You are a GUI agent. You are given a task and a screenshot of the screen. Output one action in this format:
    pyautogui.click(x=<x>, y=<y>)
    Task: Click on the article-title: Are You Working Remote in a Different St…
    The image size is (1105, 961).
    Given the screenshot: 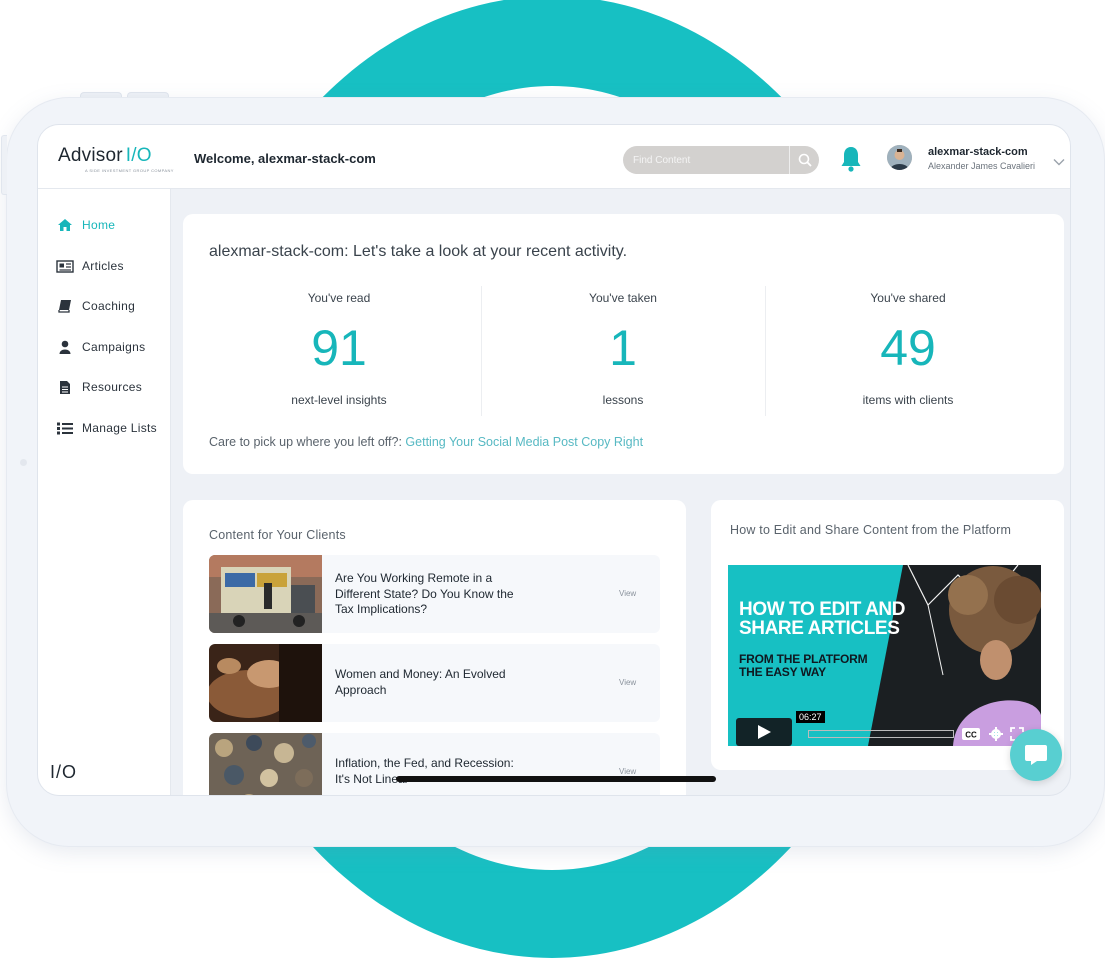 What is the action you would take?
    pyautogui.click(x=424, y=593)
    